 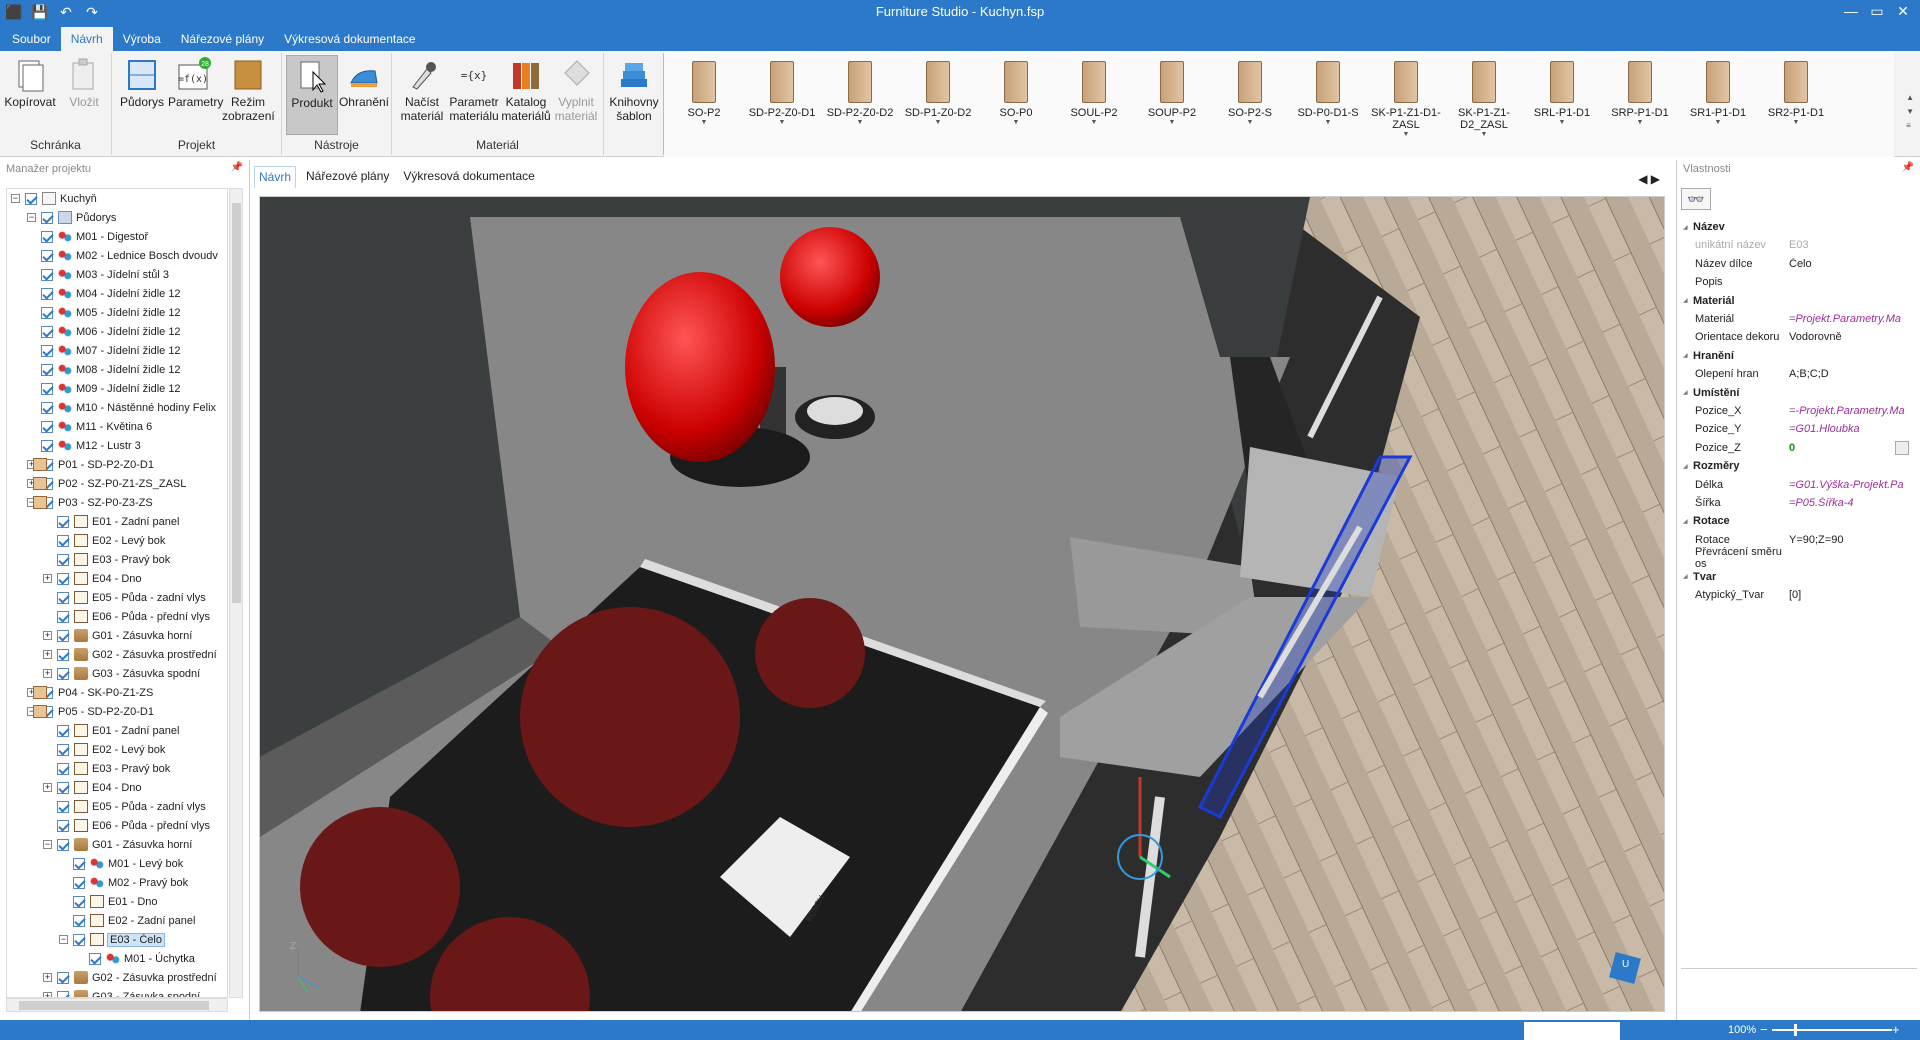 I want to click on property-value: E03, so click(x=1849, y=245).